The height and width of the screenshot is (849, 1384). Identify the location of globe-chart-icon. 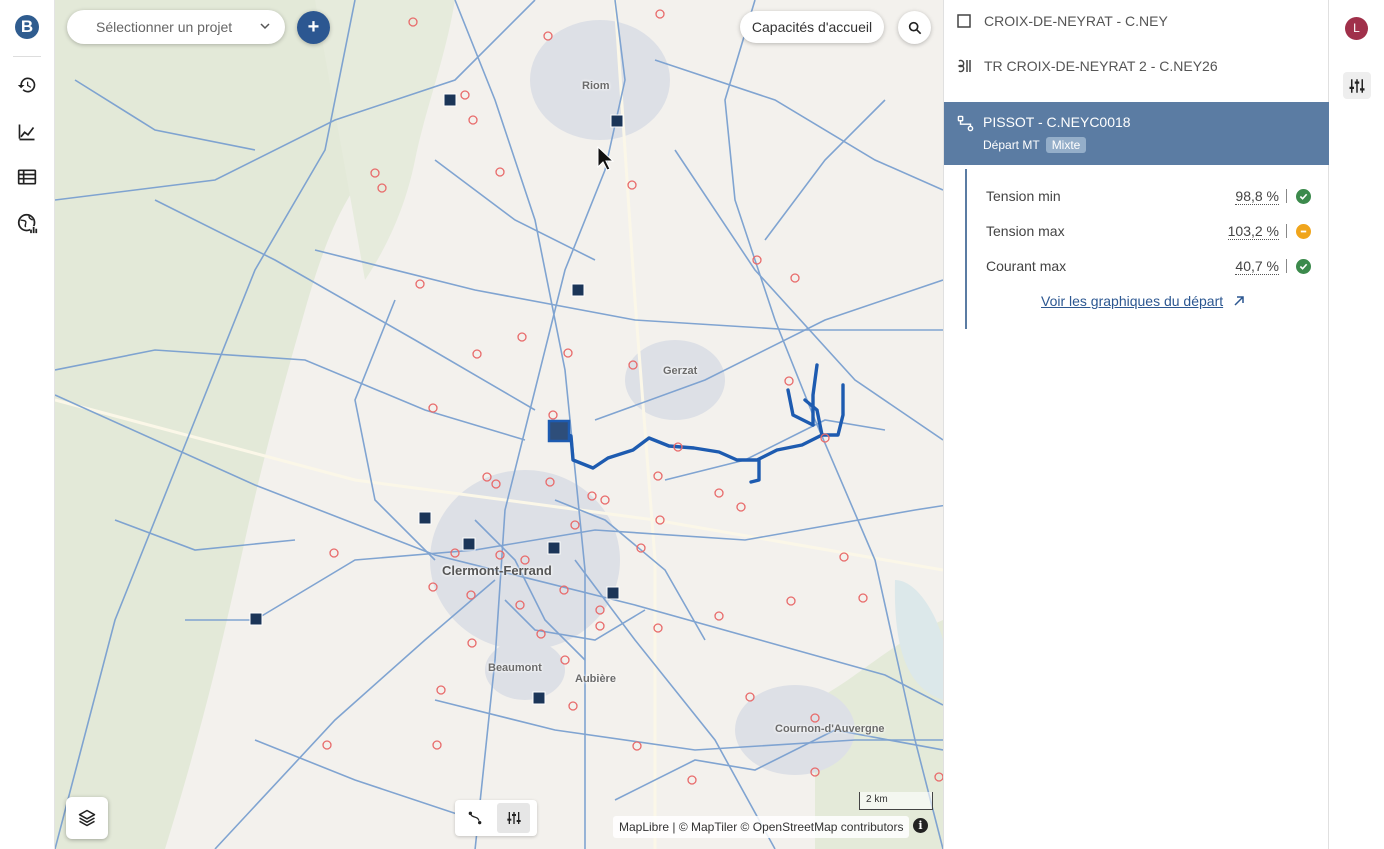
(27, 223).